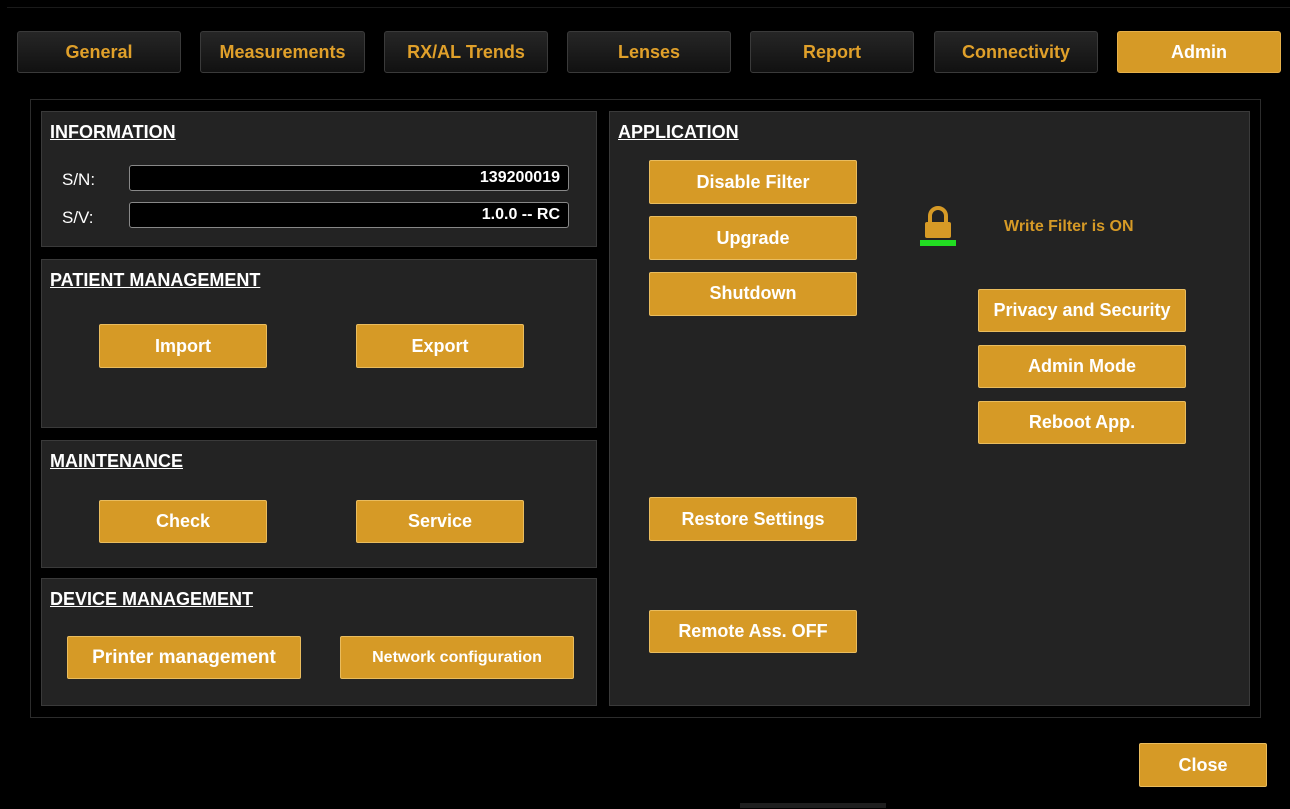  What do you see at coordinates (466, 52) in the screenshot?
I see `tab-rx-al-trends: RX/AL Trends` at bounding box center [466, 52].